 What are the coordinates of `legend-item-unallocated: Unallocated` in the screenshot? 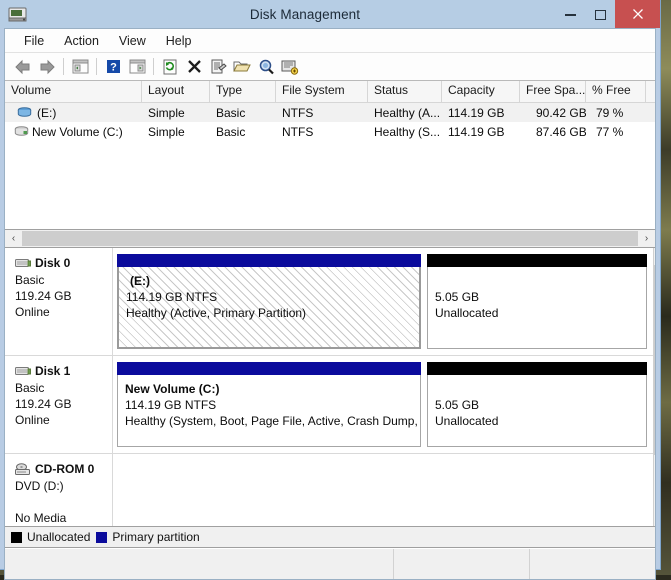 It's located at (50, 537).